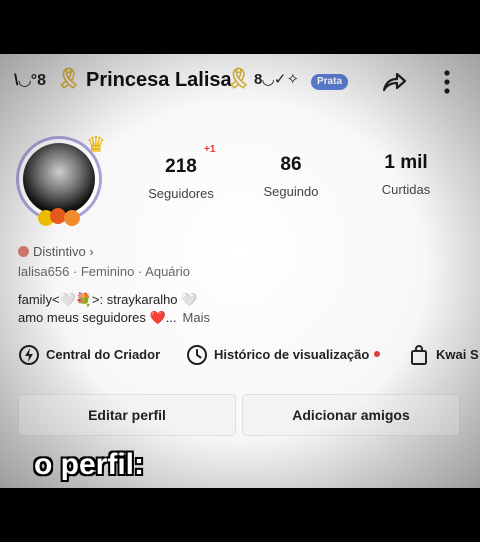 Image resolution: width=480 pixels, height=542 pixels. What do you see at coordinates (62, 217) in the screenshot?
I see `flower-decoration-icon` at bounding box center [62, 217].